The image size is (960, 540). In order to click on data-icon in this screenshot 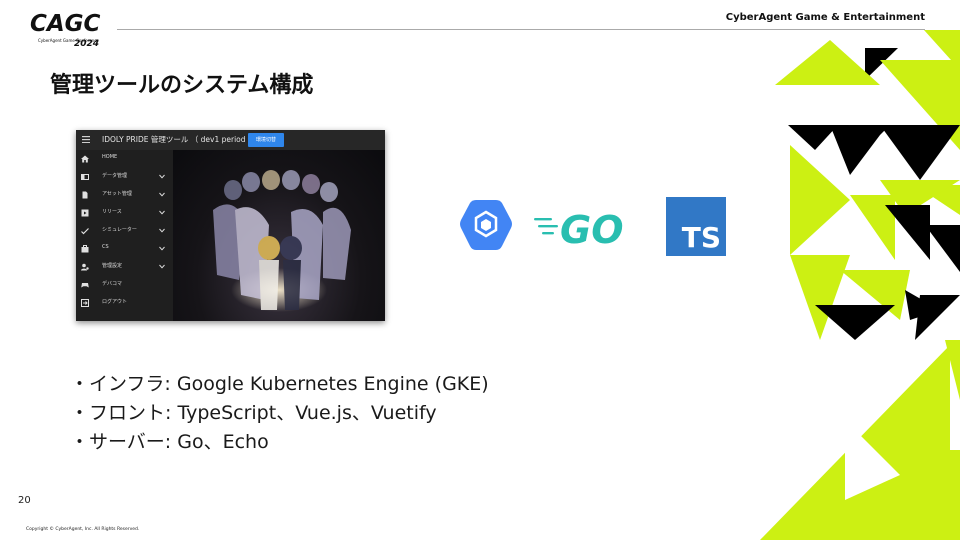, I will do `click(85, 177)`.